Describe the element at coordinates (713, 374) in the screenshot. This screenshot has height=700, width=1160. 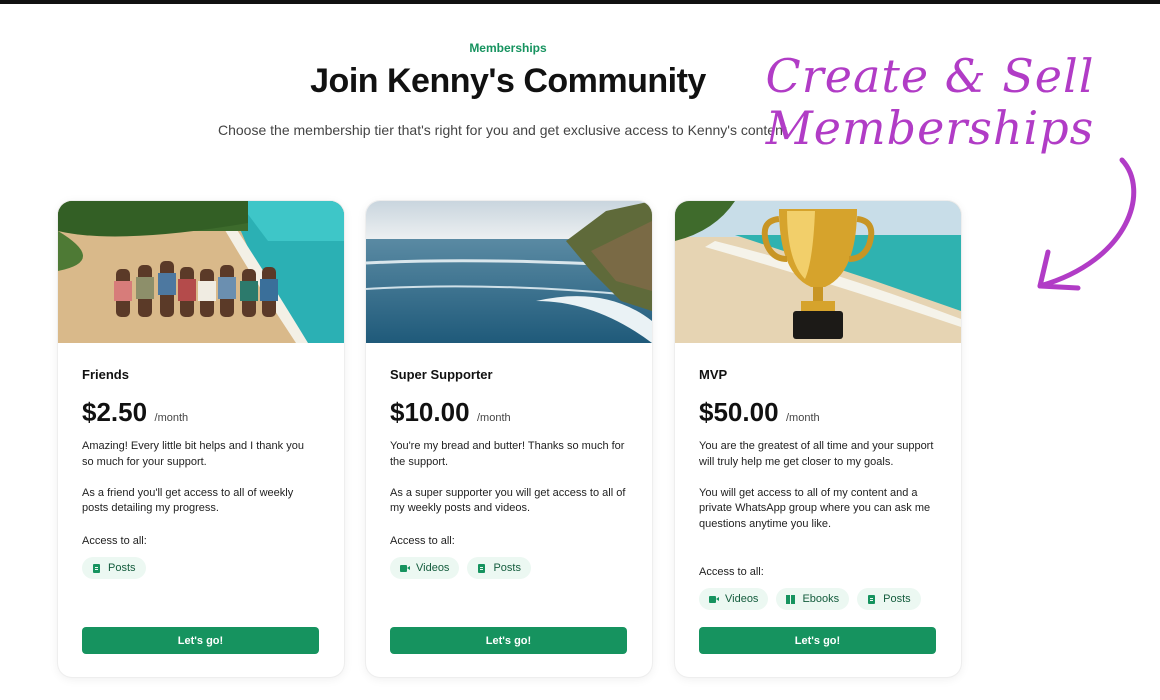
I see `tier-name: MVP` at that location.